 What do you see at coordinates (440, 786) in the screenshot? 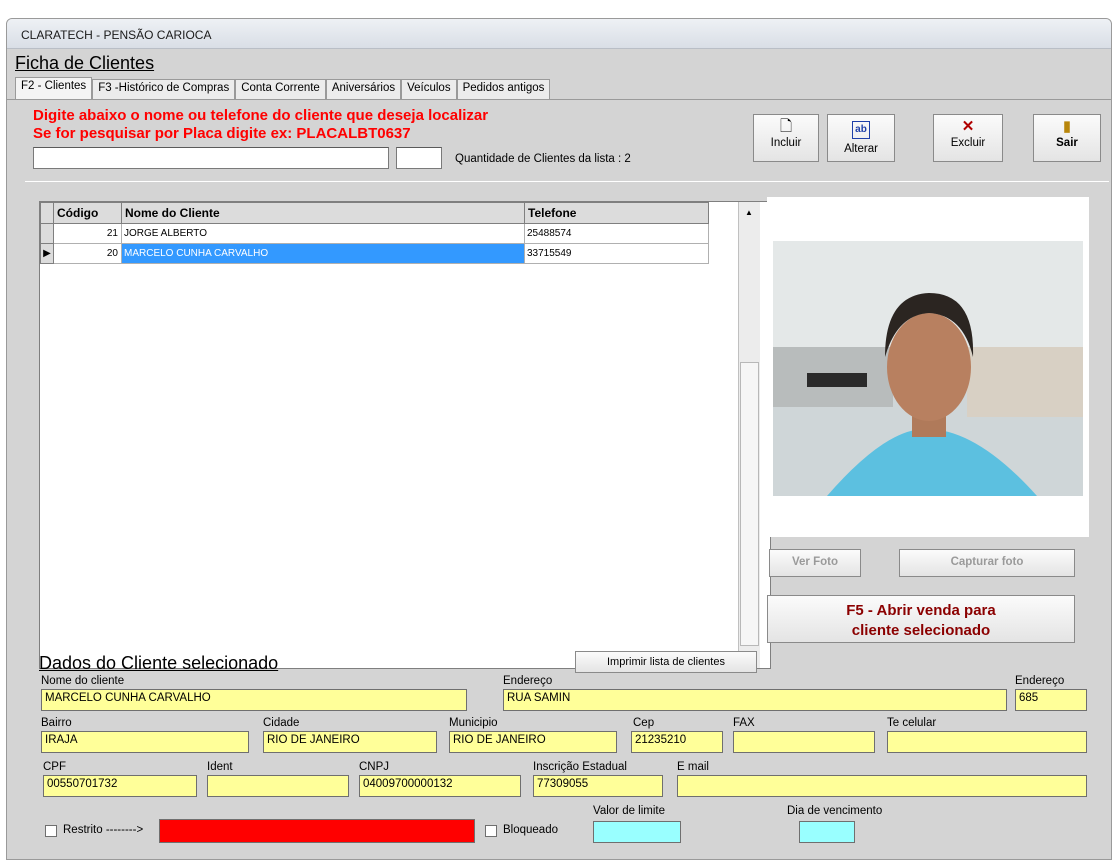
I see `cnpj-field: 04009700000132` at bounding box center [440, 786].